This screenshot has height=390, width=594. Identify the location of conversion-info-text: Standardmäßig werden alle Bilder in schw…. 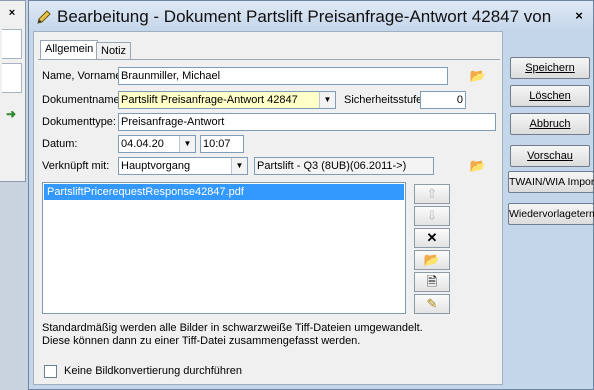
(257, 336).